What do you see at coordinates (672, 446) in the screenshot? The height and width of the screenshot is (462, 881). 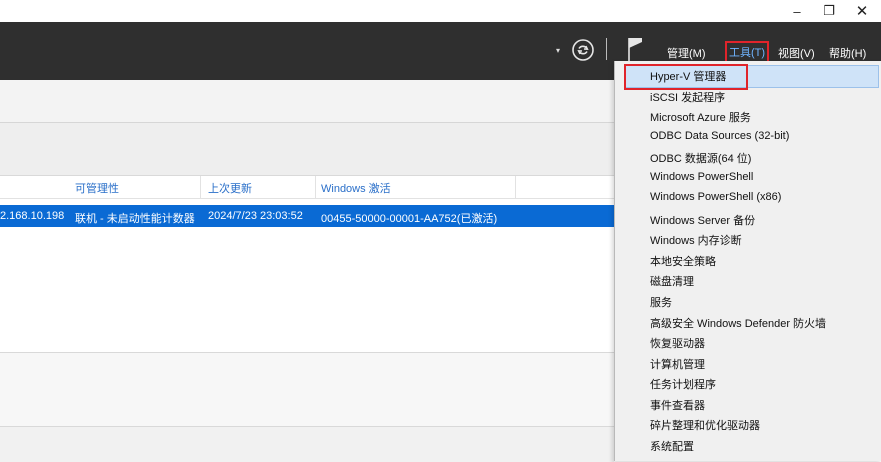 I see `menu-item-system-configuration: 系统配置` at bounding box center [672, 446].